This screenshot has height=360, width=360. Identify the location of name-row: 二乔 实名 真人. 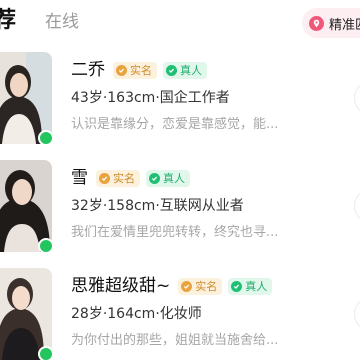
(139, 70).